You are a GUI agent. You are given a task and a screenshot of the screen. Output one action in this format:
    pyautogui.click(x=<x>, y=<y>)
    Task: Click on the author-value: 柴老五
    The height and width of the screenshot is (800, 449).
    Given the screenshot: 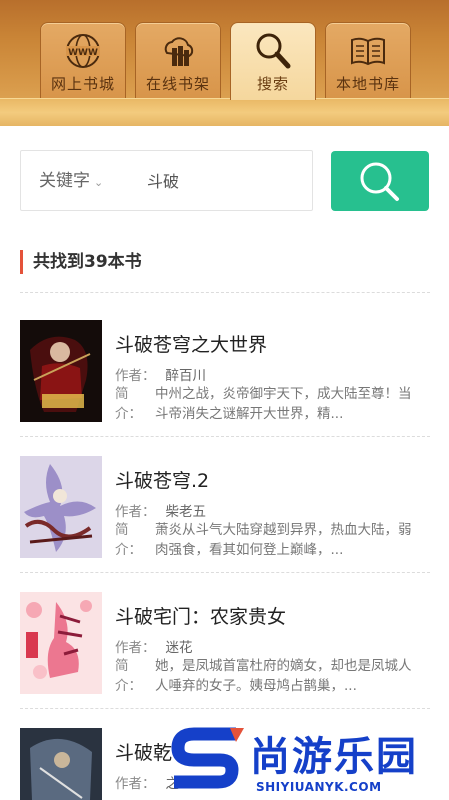 What is the action you would take?
    pyautogui.click(x=186, y=512)
    